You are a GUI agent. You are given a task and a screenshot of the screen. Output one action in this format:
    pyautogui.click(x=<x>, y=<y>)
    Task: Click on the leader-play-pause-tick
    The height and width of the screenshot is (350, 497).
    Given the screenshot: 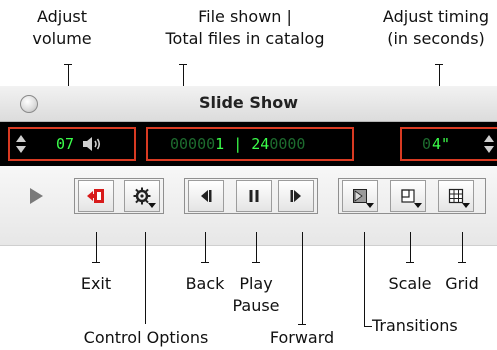 What is the action you would take?
    pyautogui.click(x=256, y=262)
    